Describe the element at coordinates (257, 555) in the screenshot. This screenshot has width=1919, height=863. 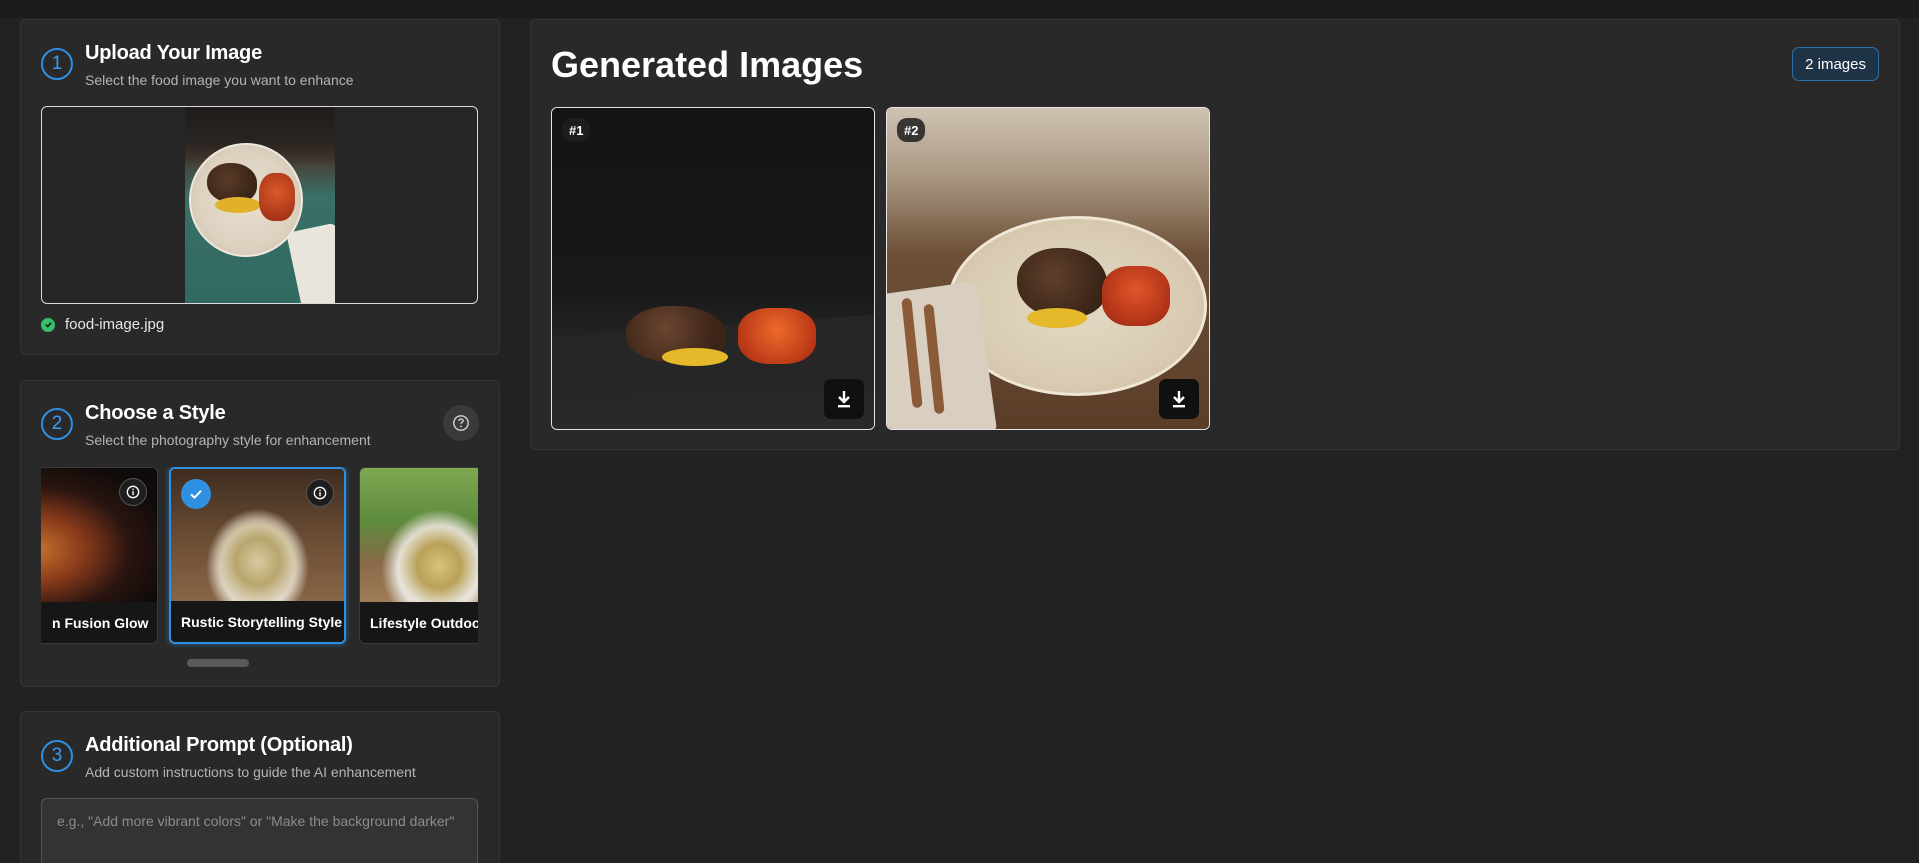
I see `style-option-rustic-storytelling: Rustic Storytelling Style` at that location.